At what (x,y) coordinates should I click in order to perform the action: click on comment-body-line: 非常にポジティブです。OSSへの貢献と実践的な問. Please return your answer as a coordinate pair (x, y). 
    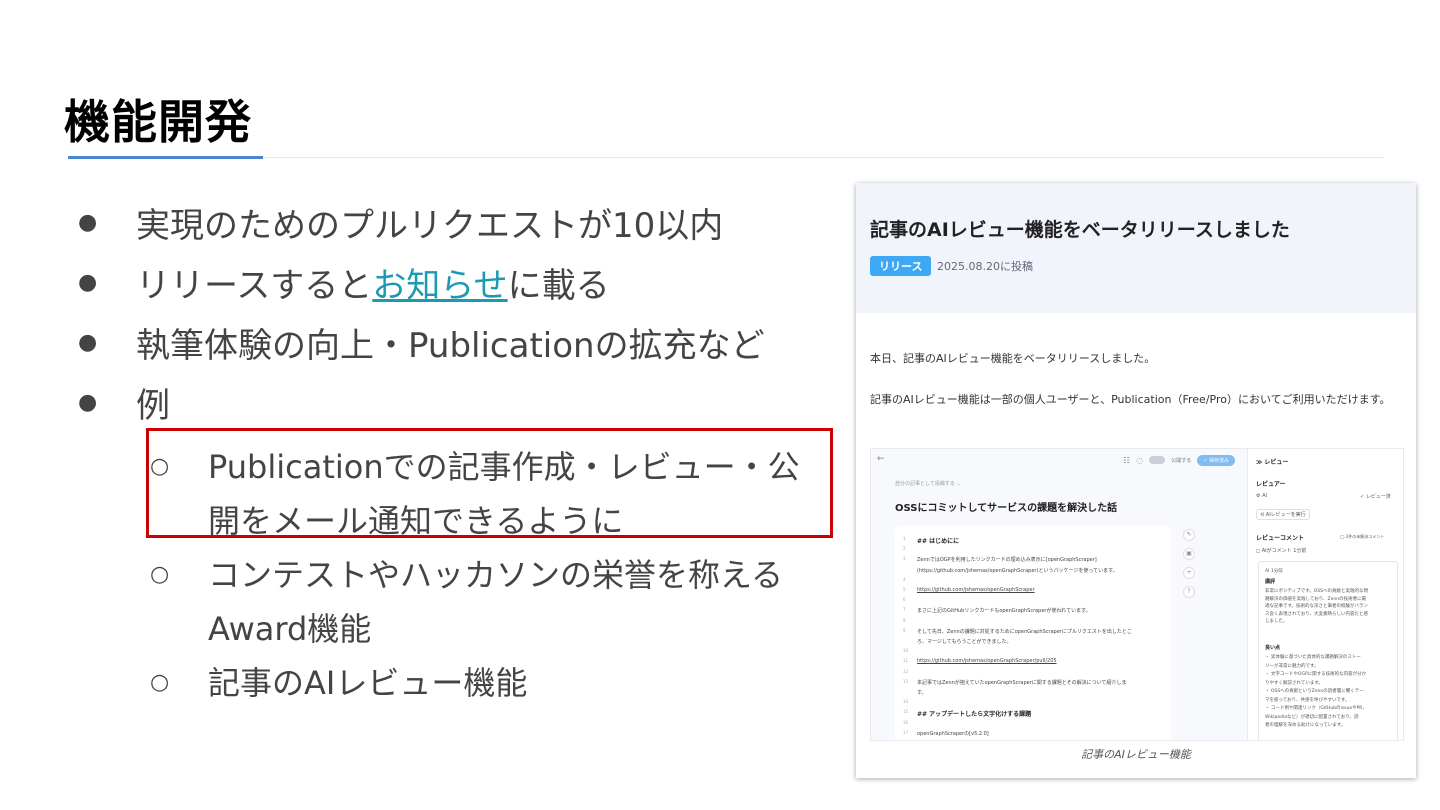
    Looking at the image, I should click on (1317, 591).